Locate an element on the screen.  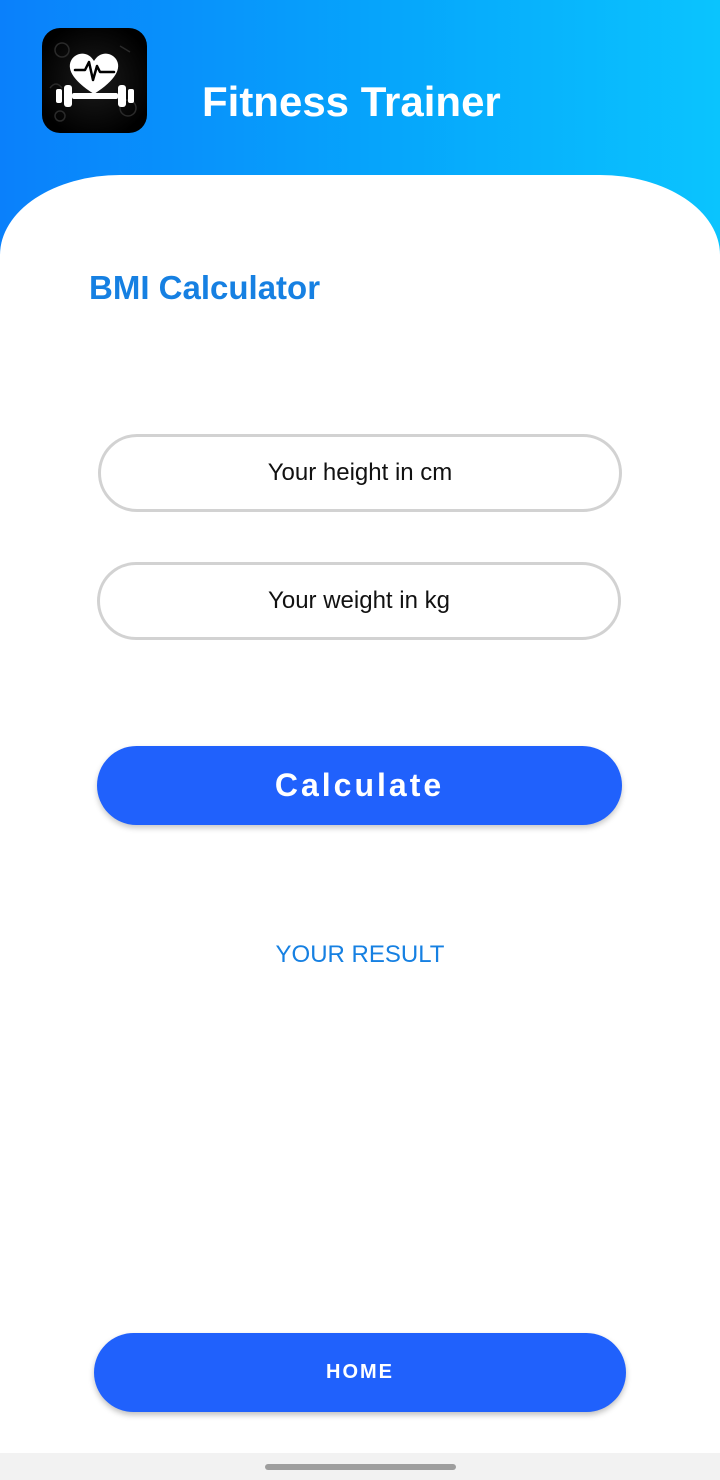
page-title: BMI Calculator is located at coordinates (205, 287).